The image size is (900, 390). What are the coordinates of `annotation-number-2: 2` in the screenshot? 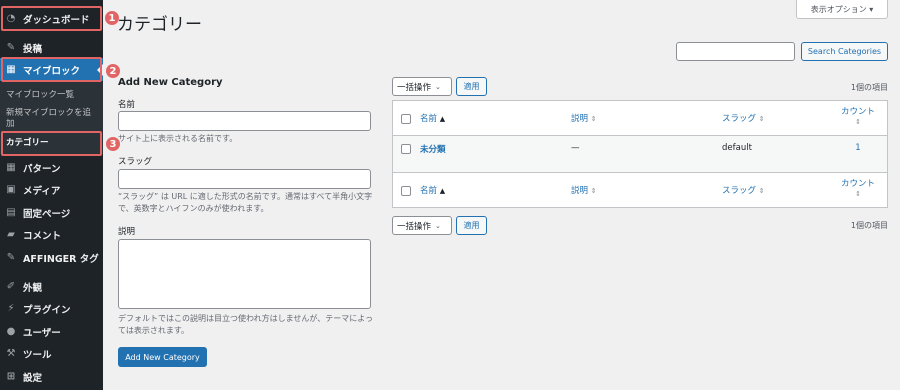 It's located at (113, 71).